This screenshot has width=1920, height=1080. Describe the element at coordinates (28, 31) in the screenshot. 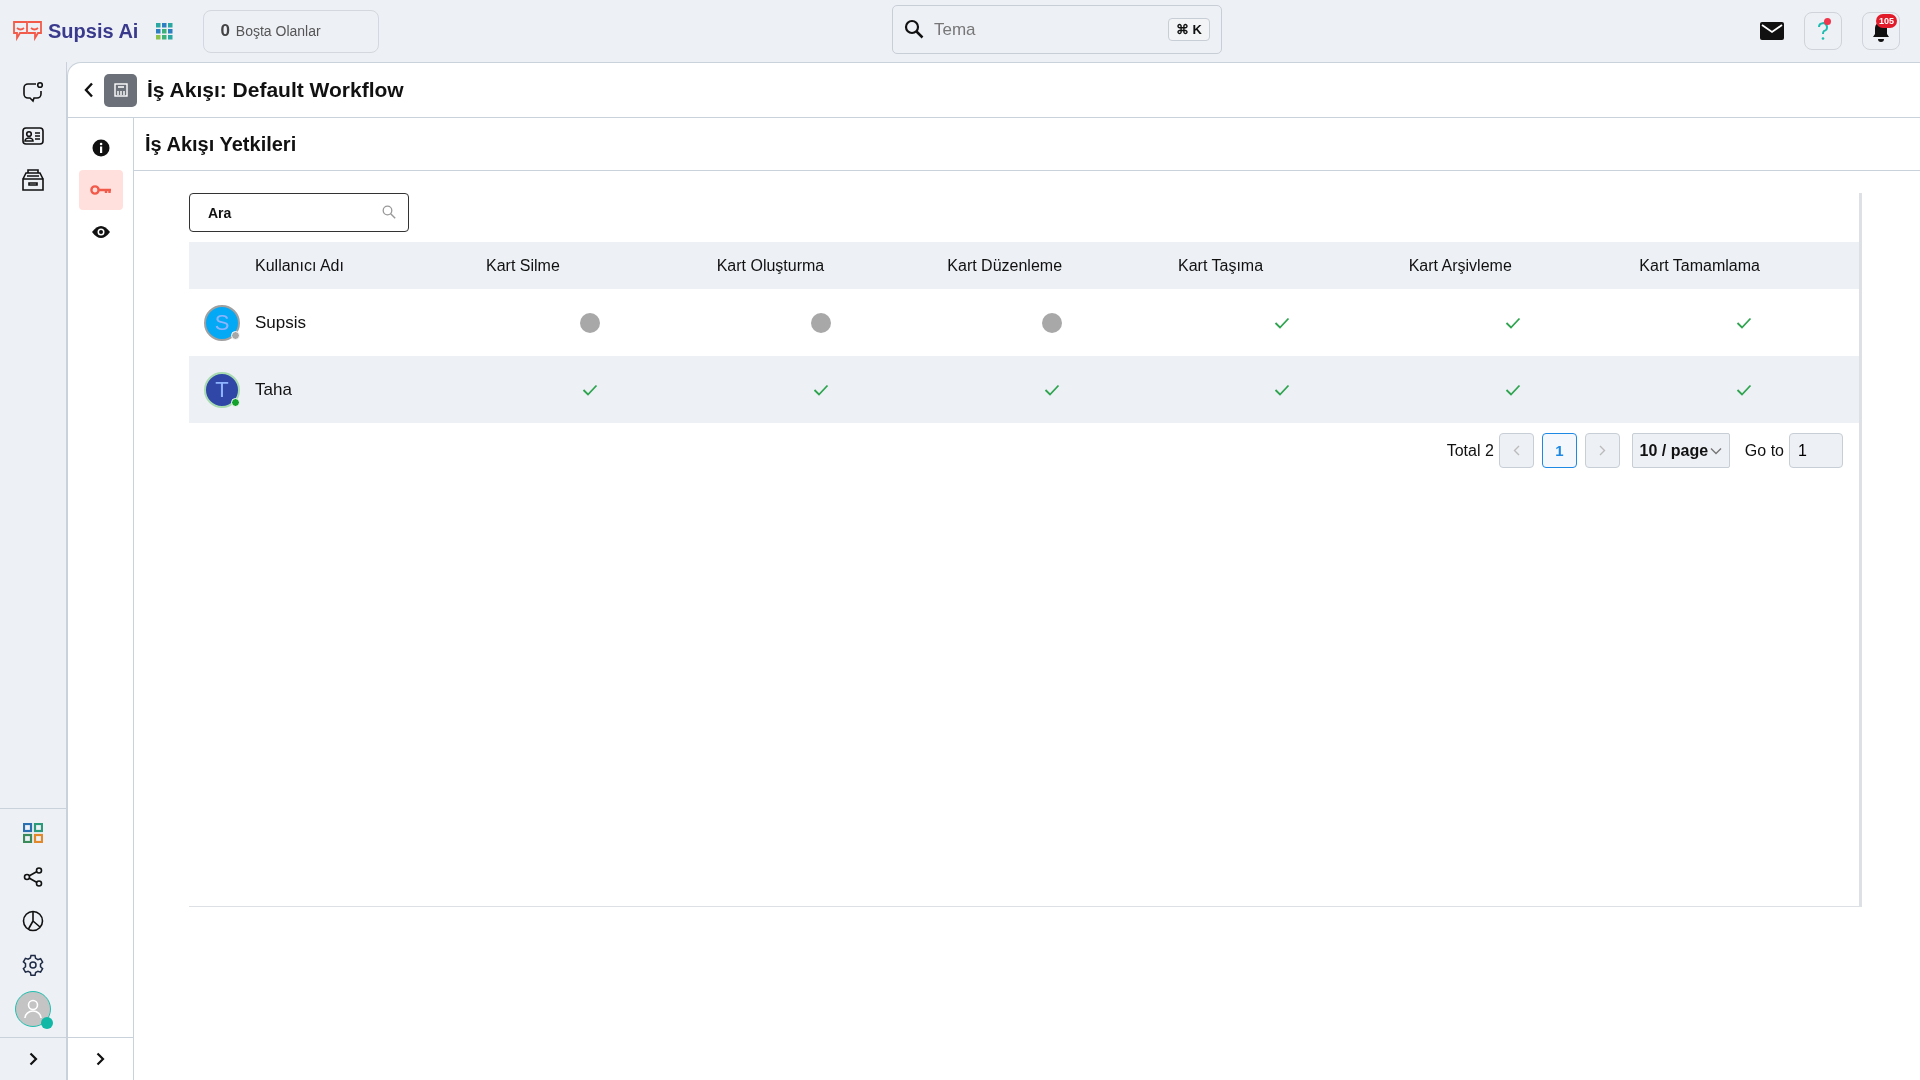

I see `speech-bubbles-logo-icon` at that location.